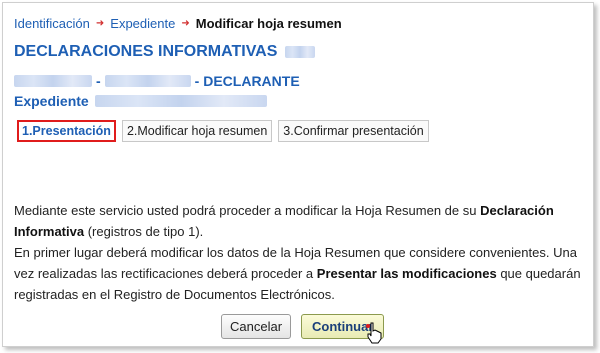  What do you see at coordinates (144, 231) in the screenshot?
I see `description-text: (registros de tipo 1).` at bounding box center [144, 231].